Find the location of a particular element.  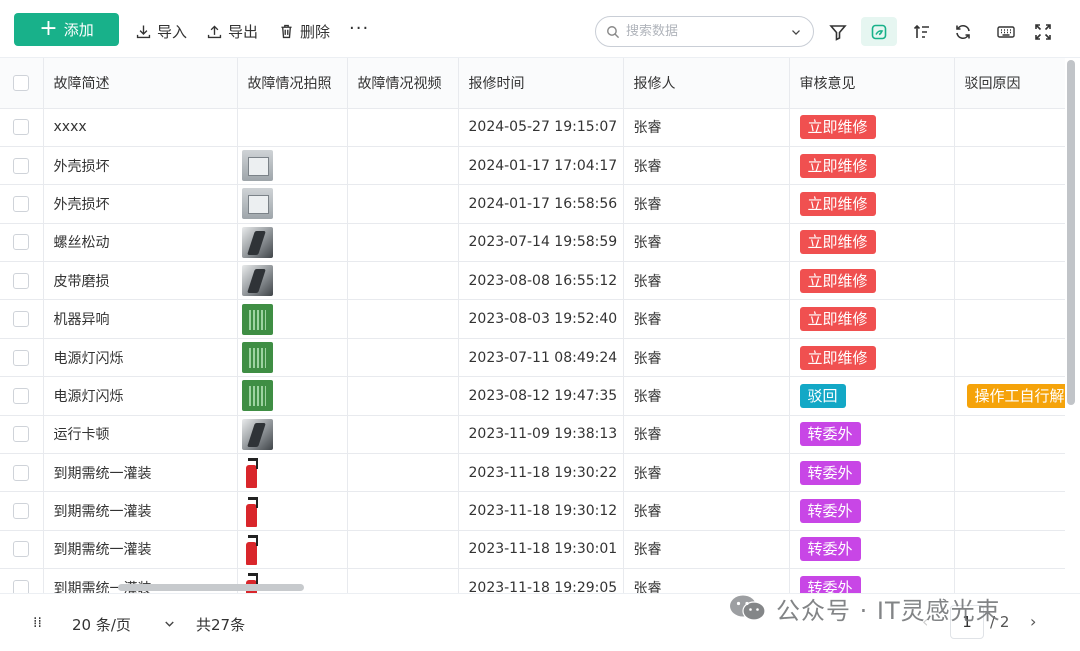

search-input is located at coordinates (704, 31).